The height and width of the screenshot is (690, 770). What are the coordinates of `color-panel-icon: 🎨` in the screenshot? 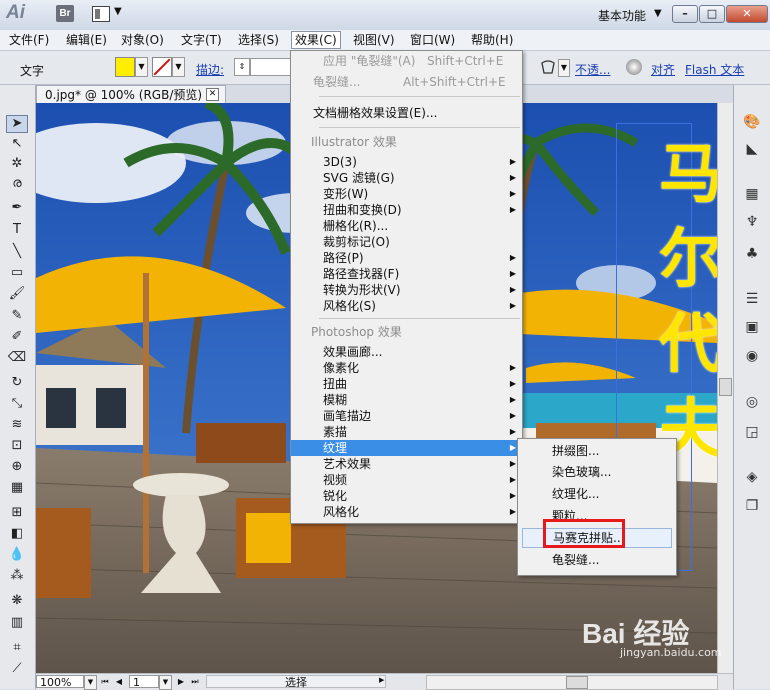 It's located at (752, 122).